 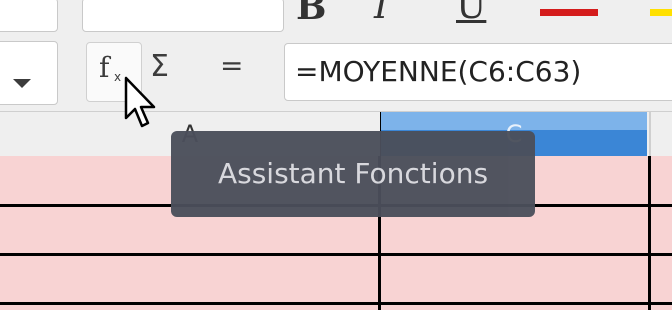 What do you see at coordinates (660, 134) in the screenshot?
I see `column-header-d` at bounding box center [660, 134].